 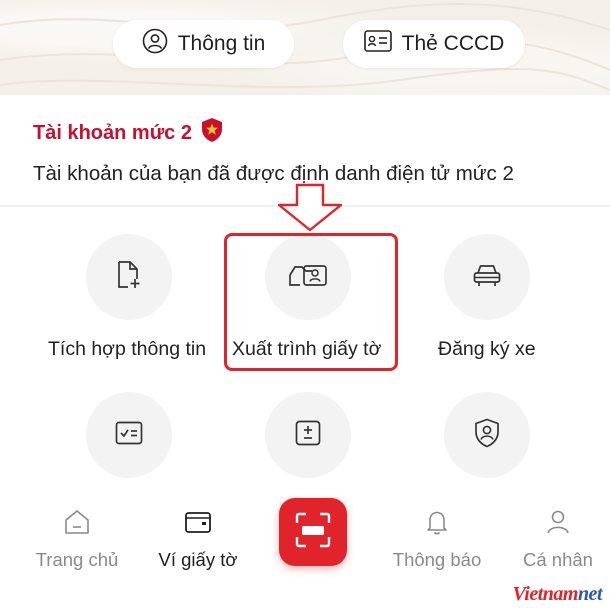 I want to click on home-icon, so click(x=77, y=524).